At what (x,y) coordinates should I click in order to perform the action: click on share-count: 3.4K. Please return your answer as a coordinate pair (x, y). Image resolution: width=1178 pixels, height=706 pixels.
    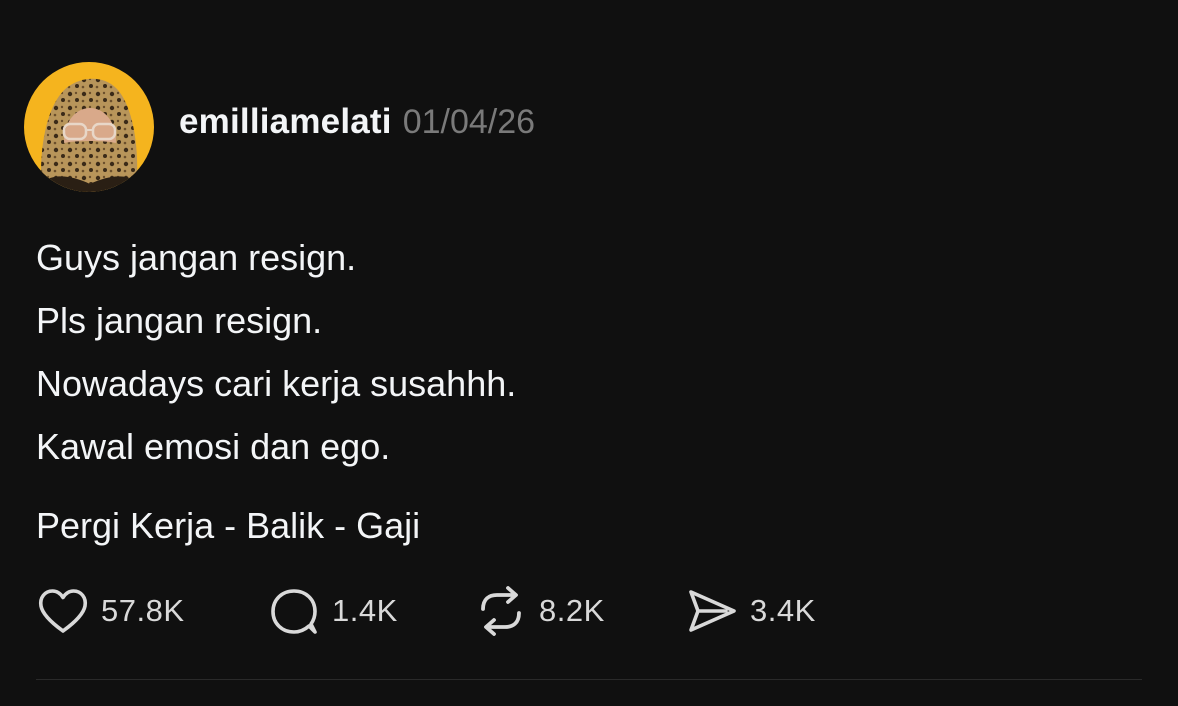
    Looking at the image, I should click on (783, 610).